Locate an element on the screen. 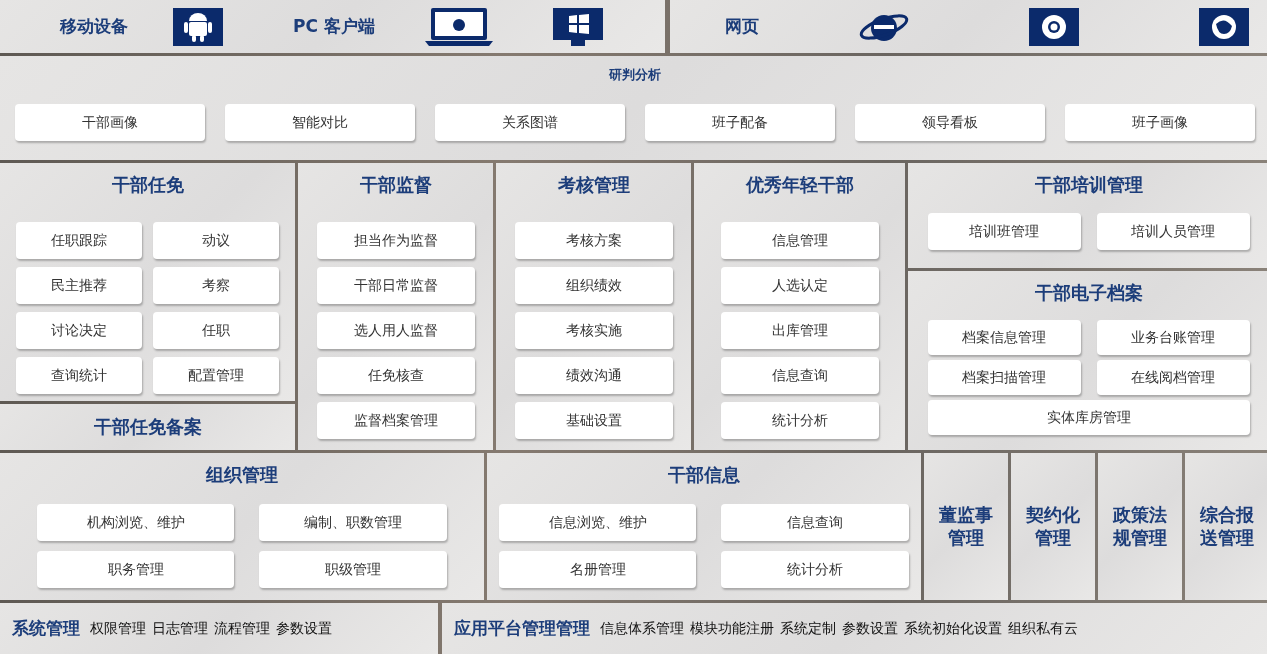 The image size is (1267, 654). windows-monitor-icon is located at coordinates (577, 26).